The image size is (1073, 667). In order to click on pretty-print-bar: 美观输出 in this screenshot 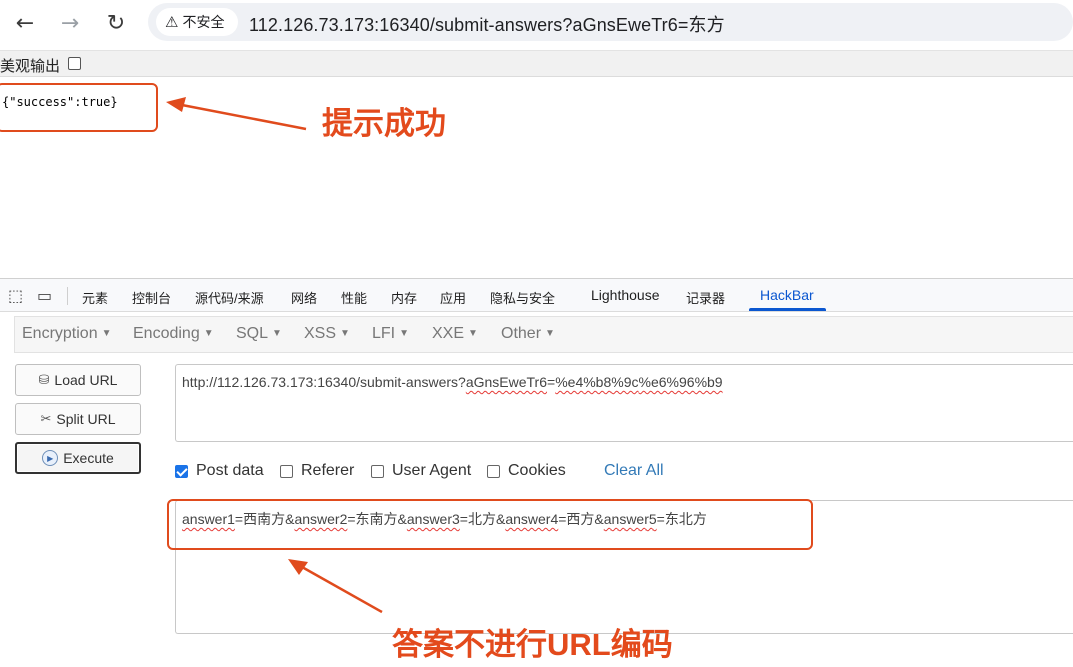, I will do `click(536, 63)`.